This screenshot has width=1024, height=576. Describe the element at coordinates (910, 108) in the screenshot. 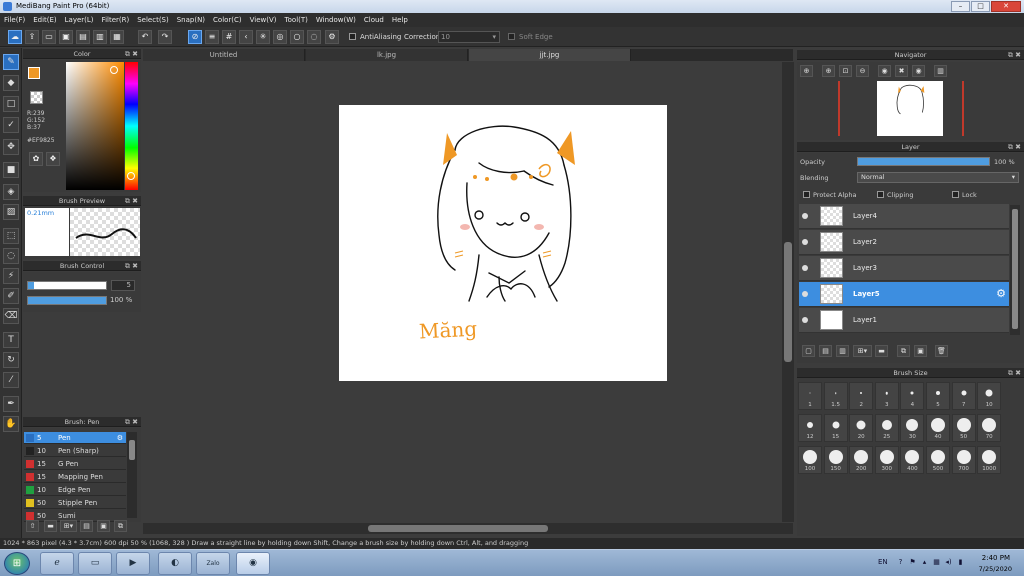

I see `navigator-thumbnail` at that location.